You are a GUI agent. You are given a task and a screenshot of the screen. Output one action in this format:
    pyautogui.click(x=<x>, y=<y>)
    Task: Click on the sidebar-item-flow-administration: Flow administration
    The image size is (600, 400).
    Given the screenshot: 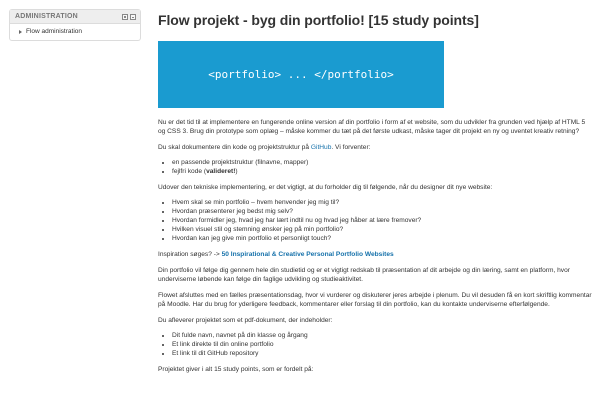 What is the action you would take?
    pyautogui.click(x=76, y=31)
    